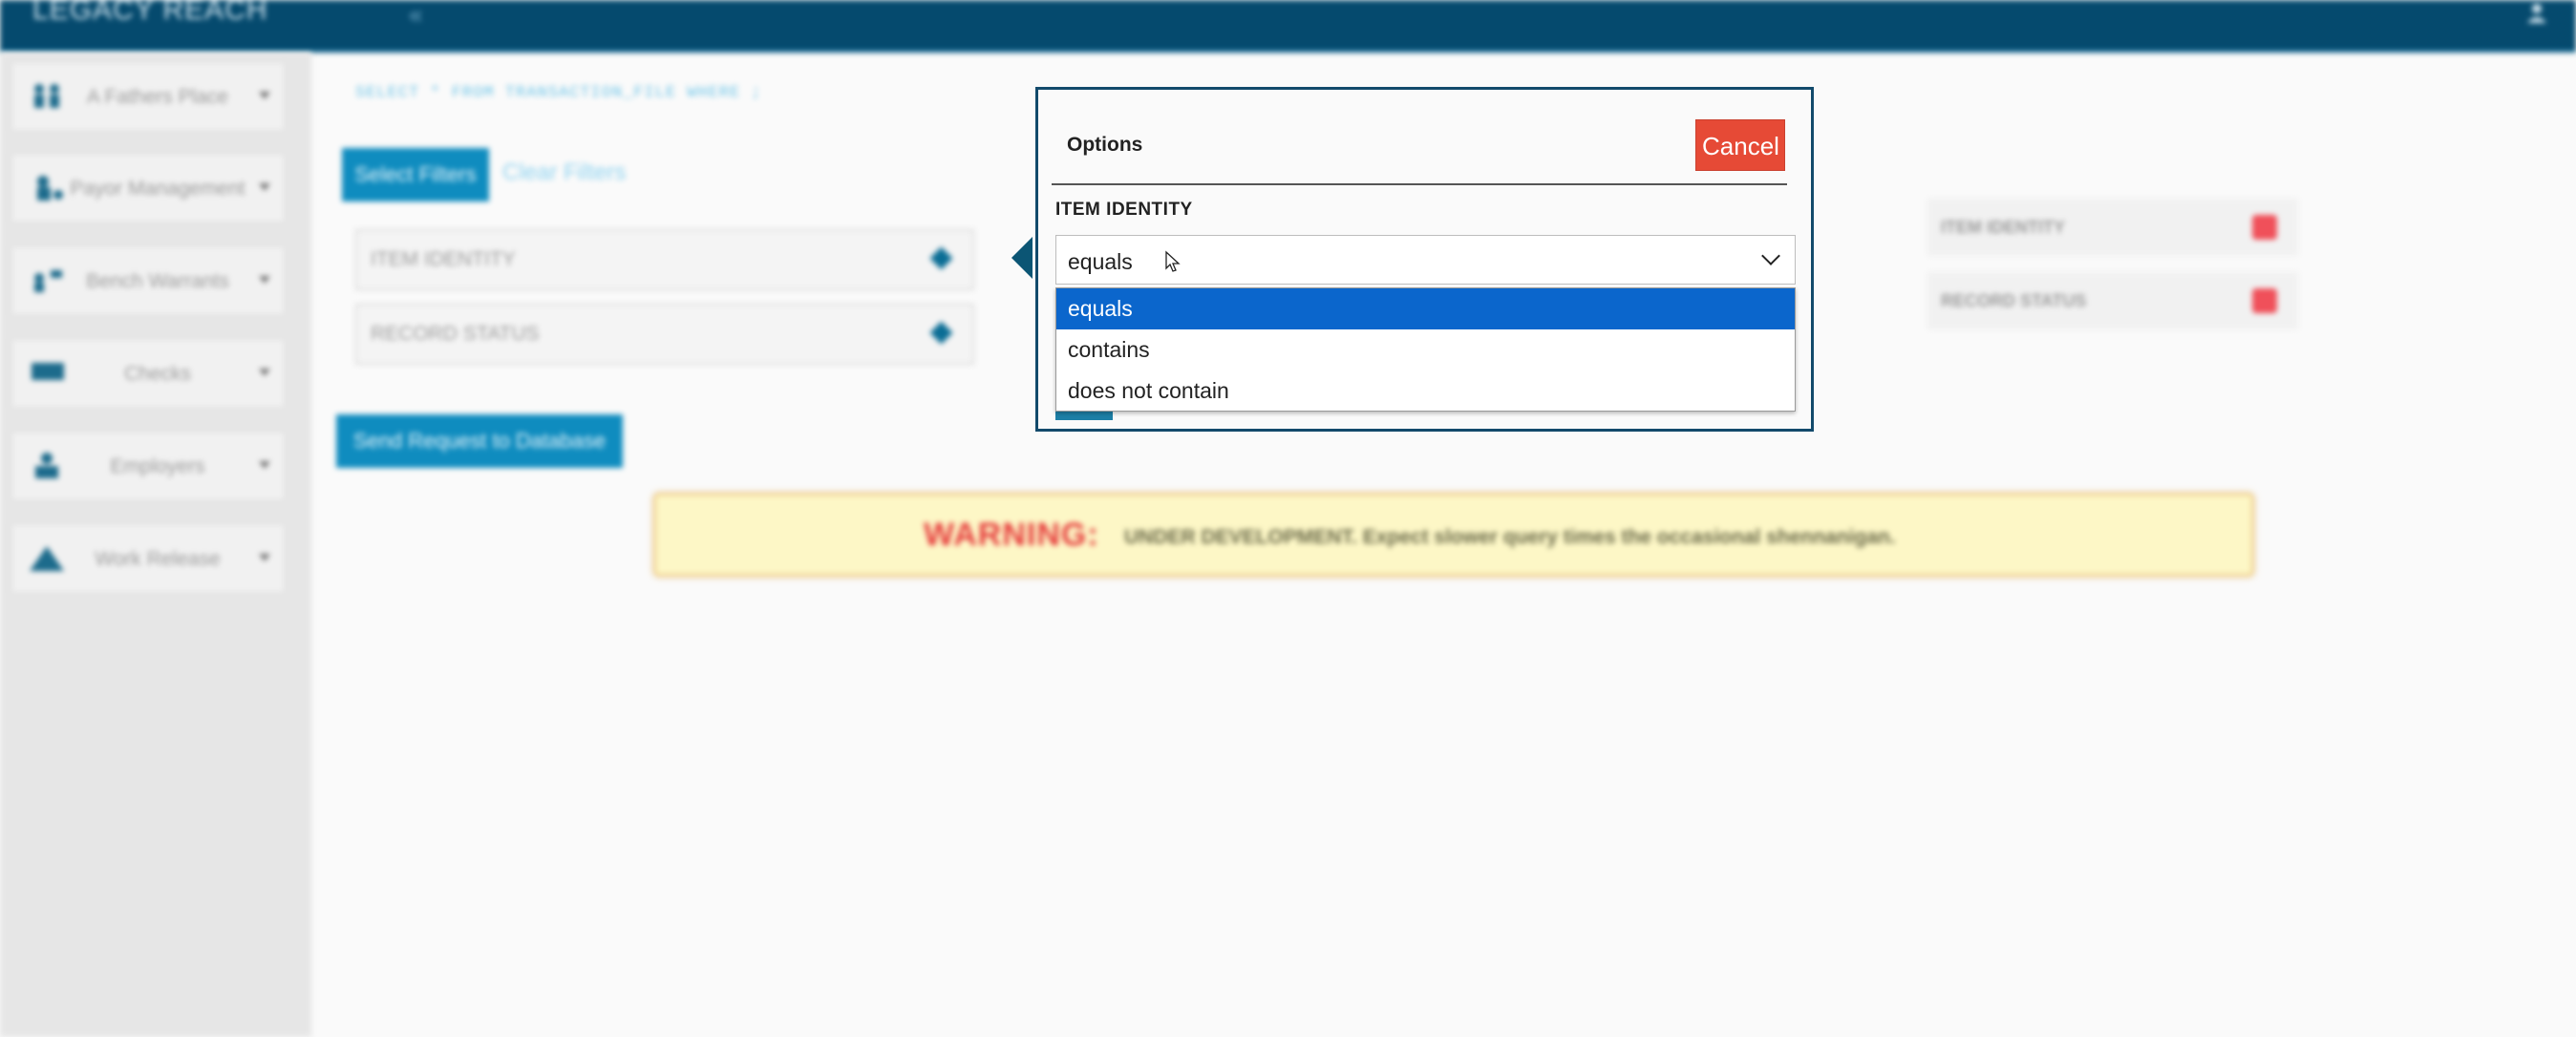 This screenshot has height=1037, width=2576. Describe the element at coordinates (1100, 261) in the screenshot. I see `operator-select-value: equals` at that location.